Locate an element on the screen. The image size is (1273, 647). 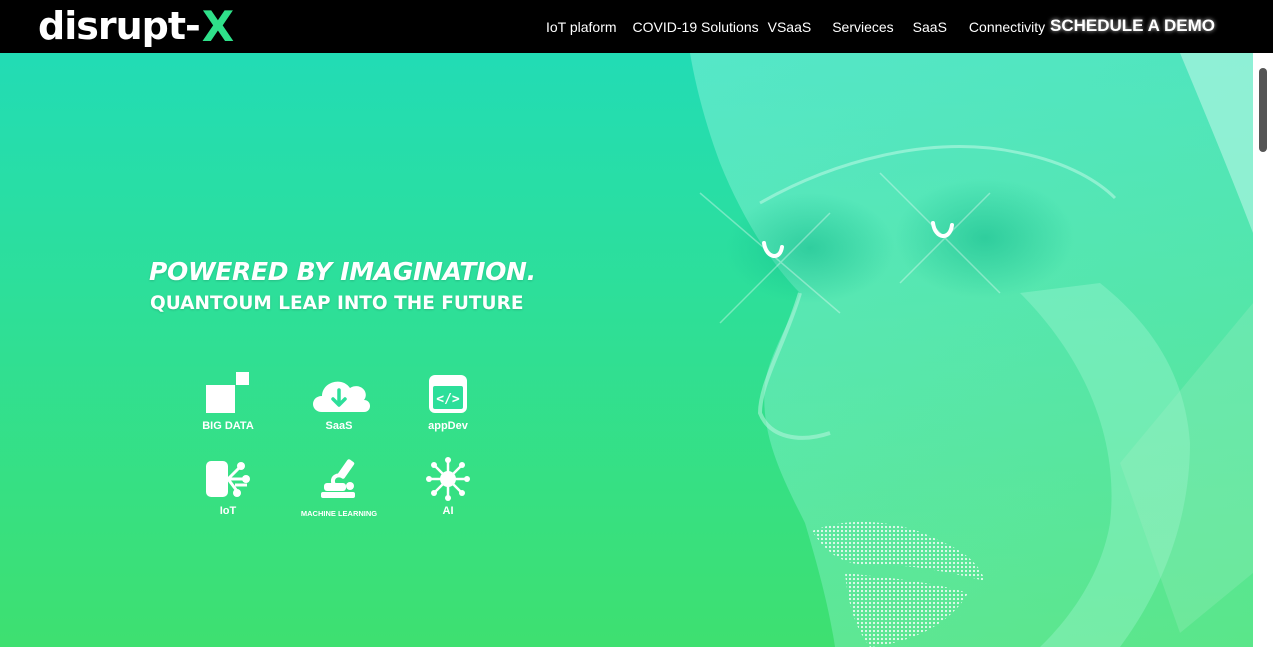
nav-item-iot-platform: IoT plaform is located at coordinates (581, 27).